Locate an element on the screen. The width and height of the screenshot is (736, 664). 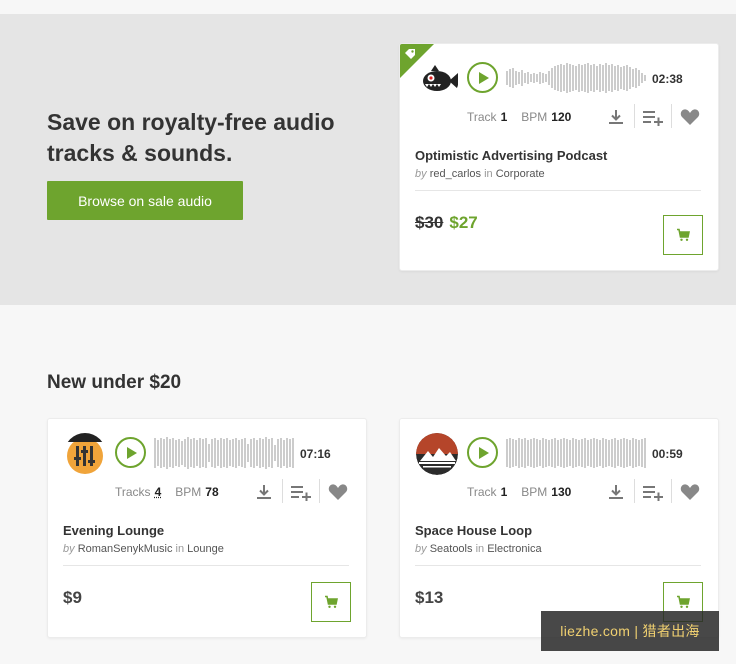
top-strip is located at coordinates (368, 7).